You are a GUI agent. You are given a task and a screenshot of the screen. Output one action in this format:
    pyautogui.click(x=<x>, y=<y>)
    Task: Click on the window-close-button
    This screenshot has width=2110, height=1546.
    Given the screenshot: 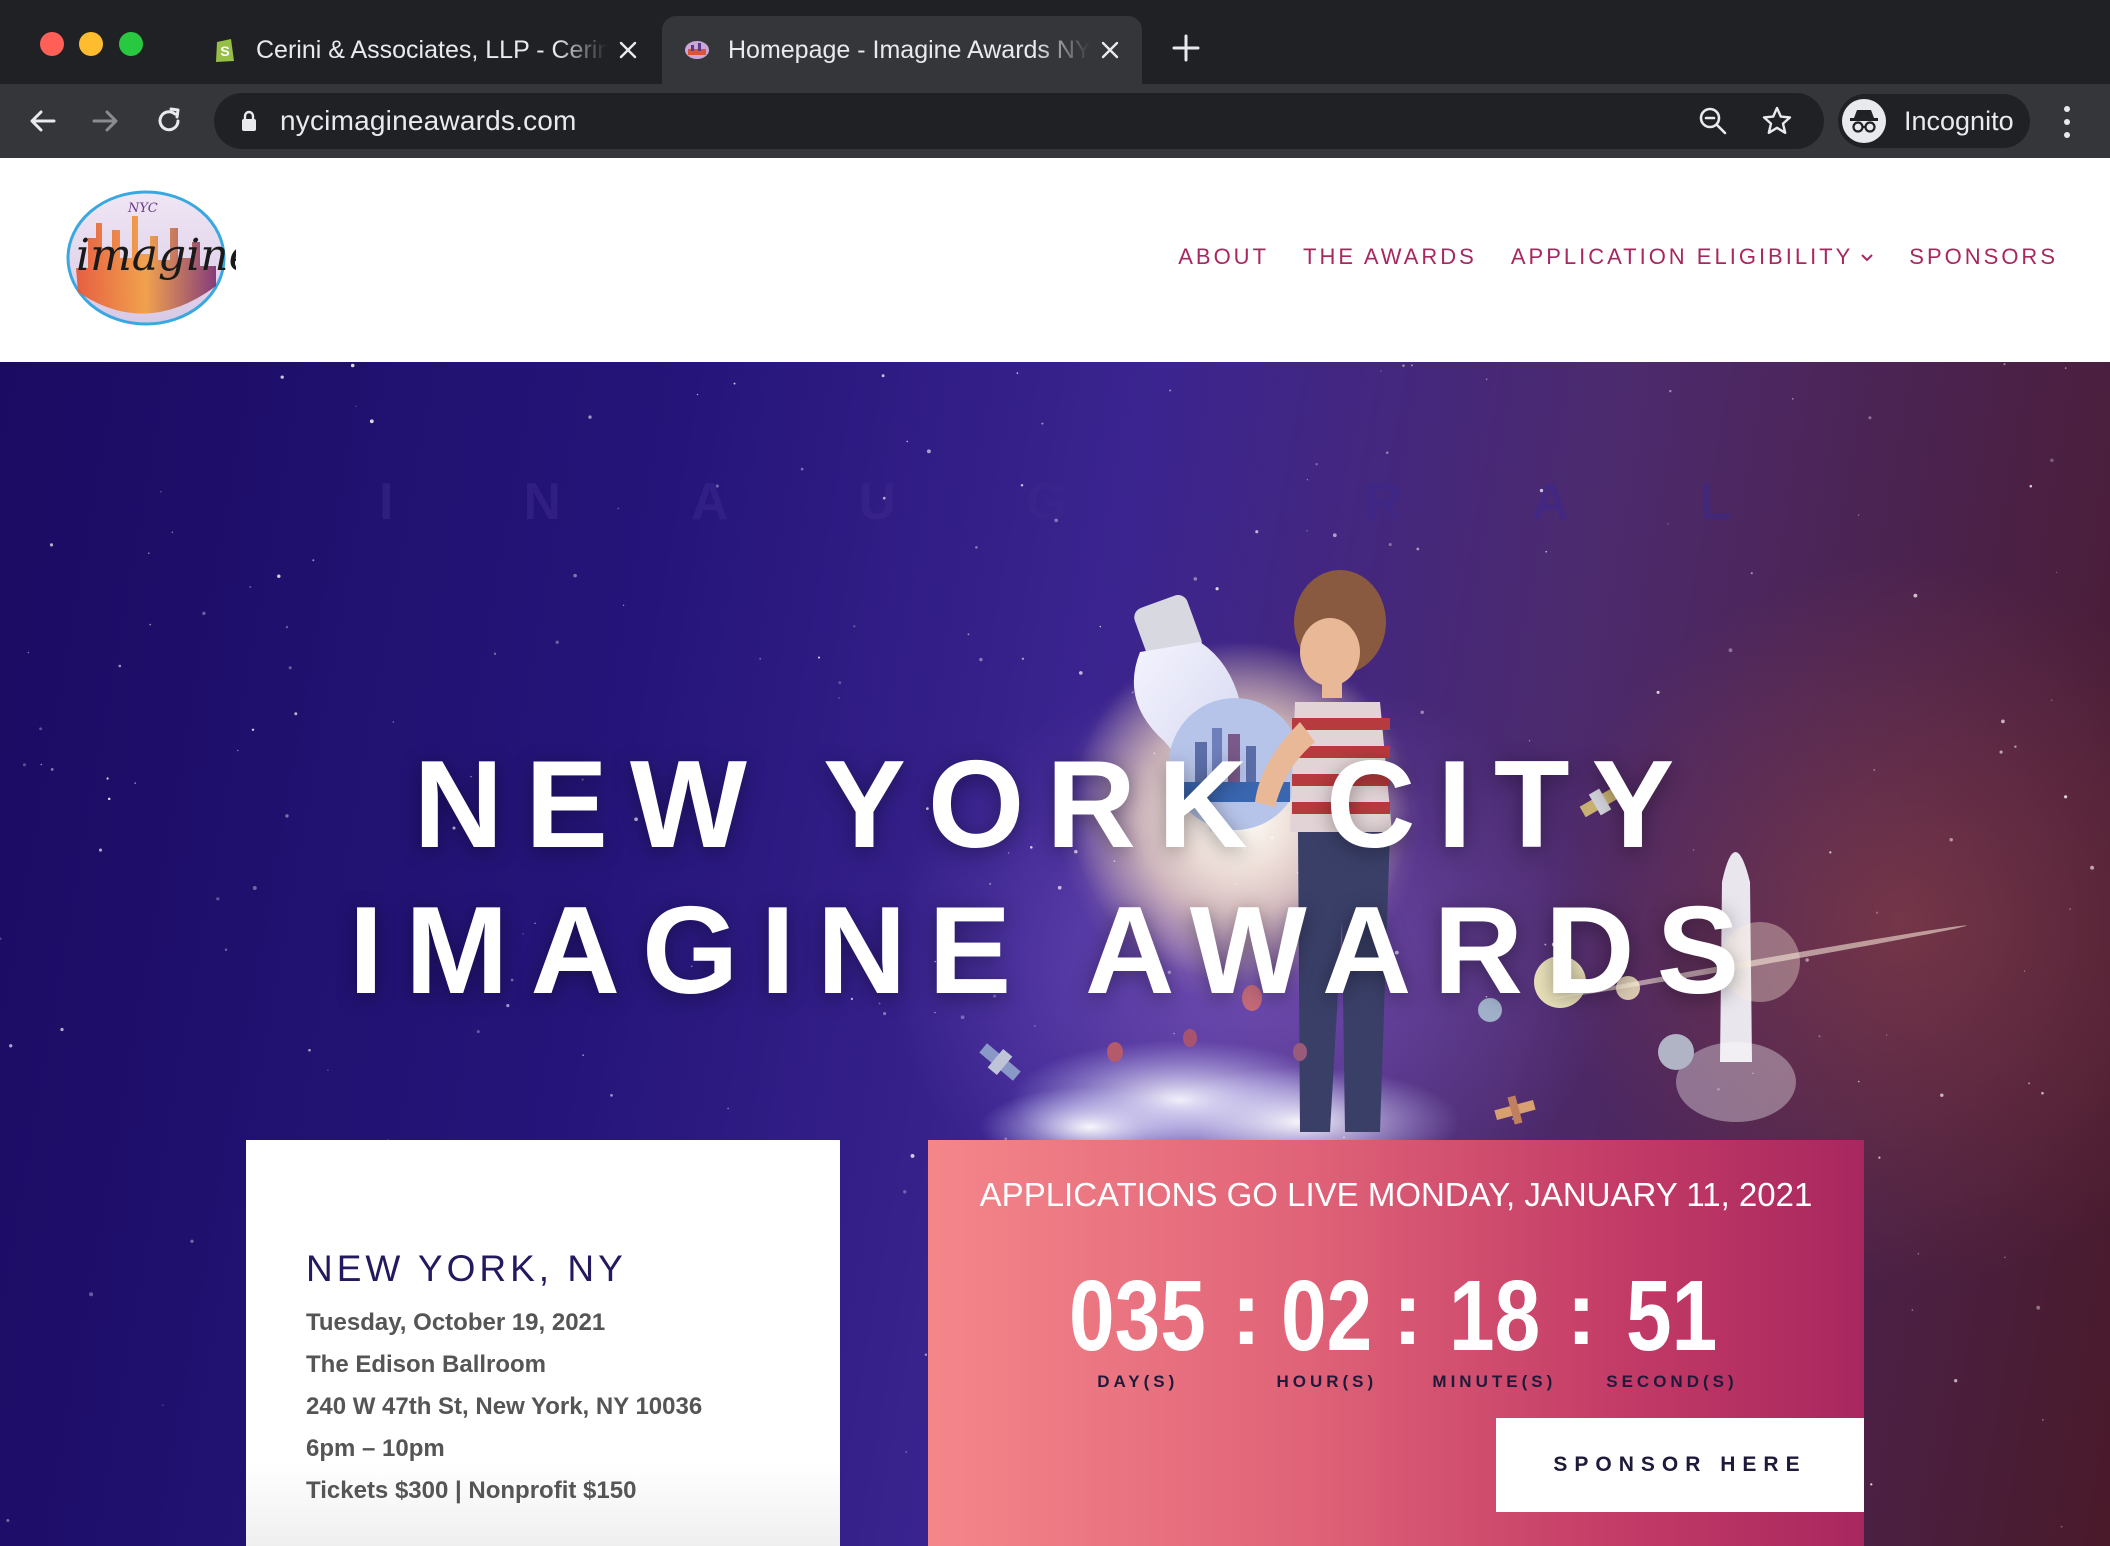 What is the action you would take?
    pyautogui.click(x=52, y=44)
    